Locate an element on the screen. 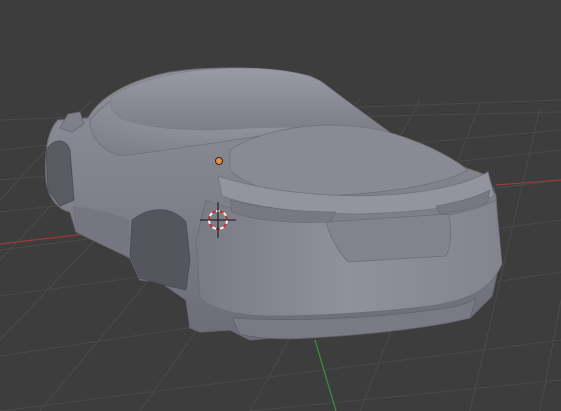 This screenshot has width=561, height=411. license-plate-recess is located at coordinates (388, 238).